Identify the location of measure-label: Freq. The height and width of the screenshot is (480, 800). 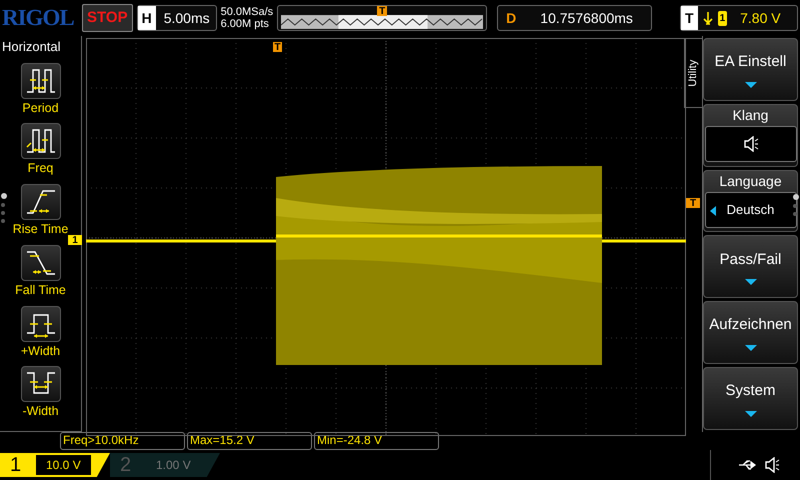
(41, 169).